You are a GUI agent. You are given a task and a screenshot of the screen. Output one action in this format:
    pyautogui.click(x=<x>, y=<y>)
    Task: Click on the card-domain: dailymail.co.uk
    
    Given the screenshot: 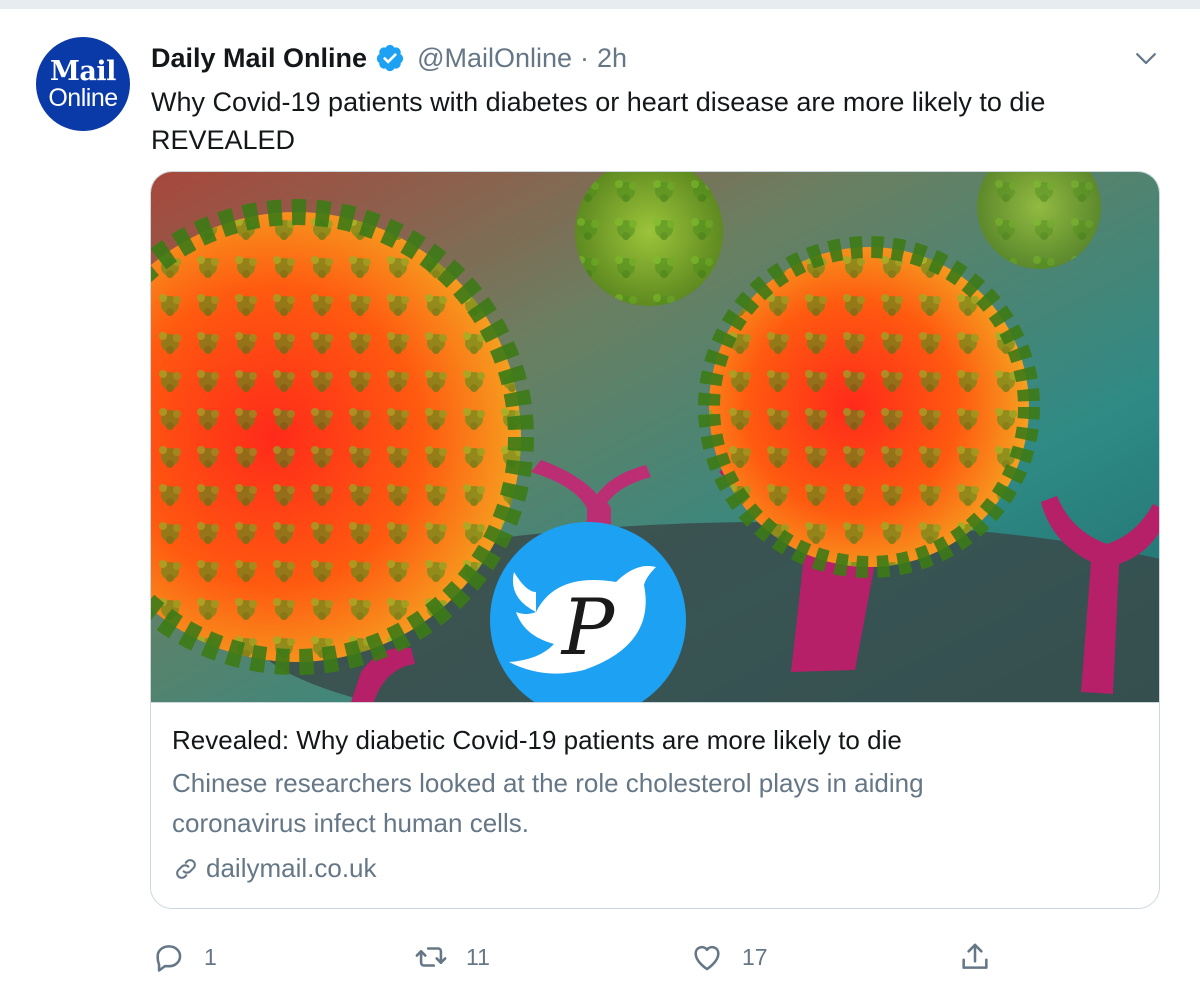 What is the action you would take?
    pyautogui.click(x=291, y=868)
    